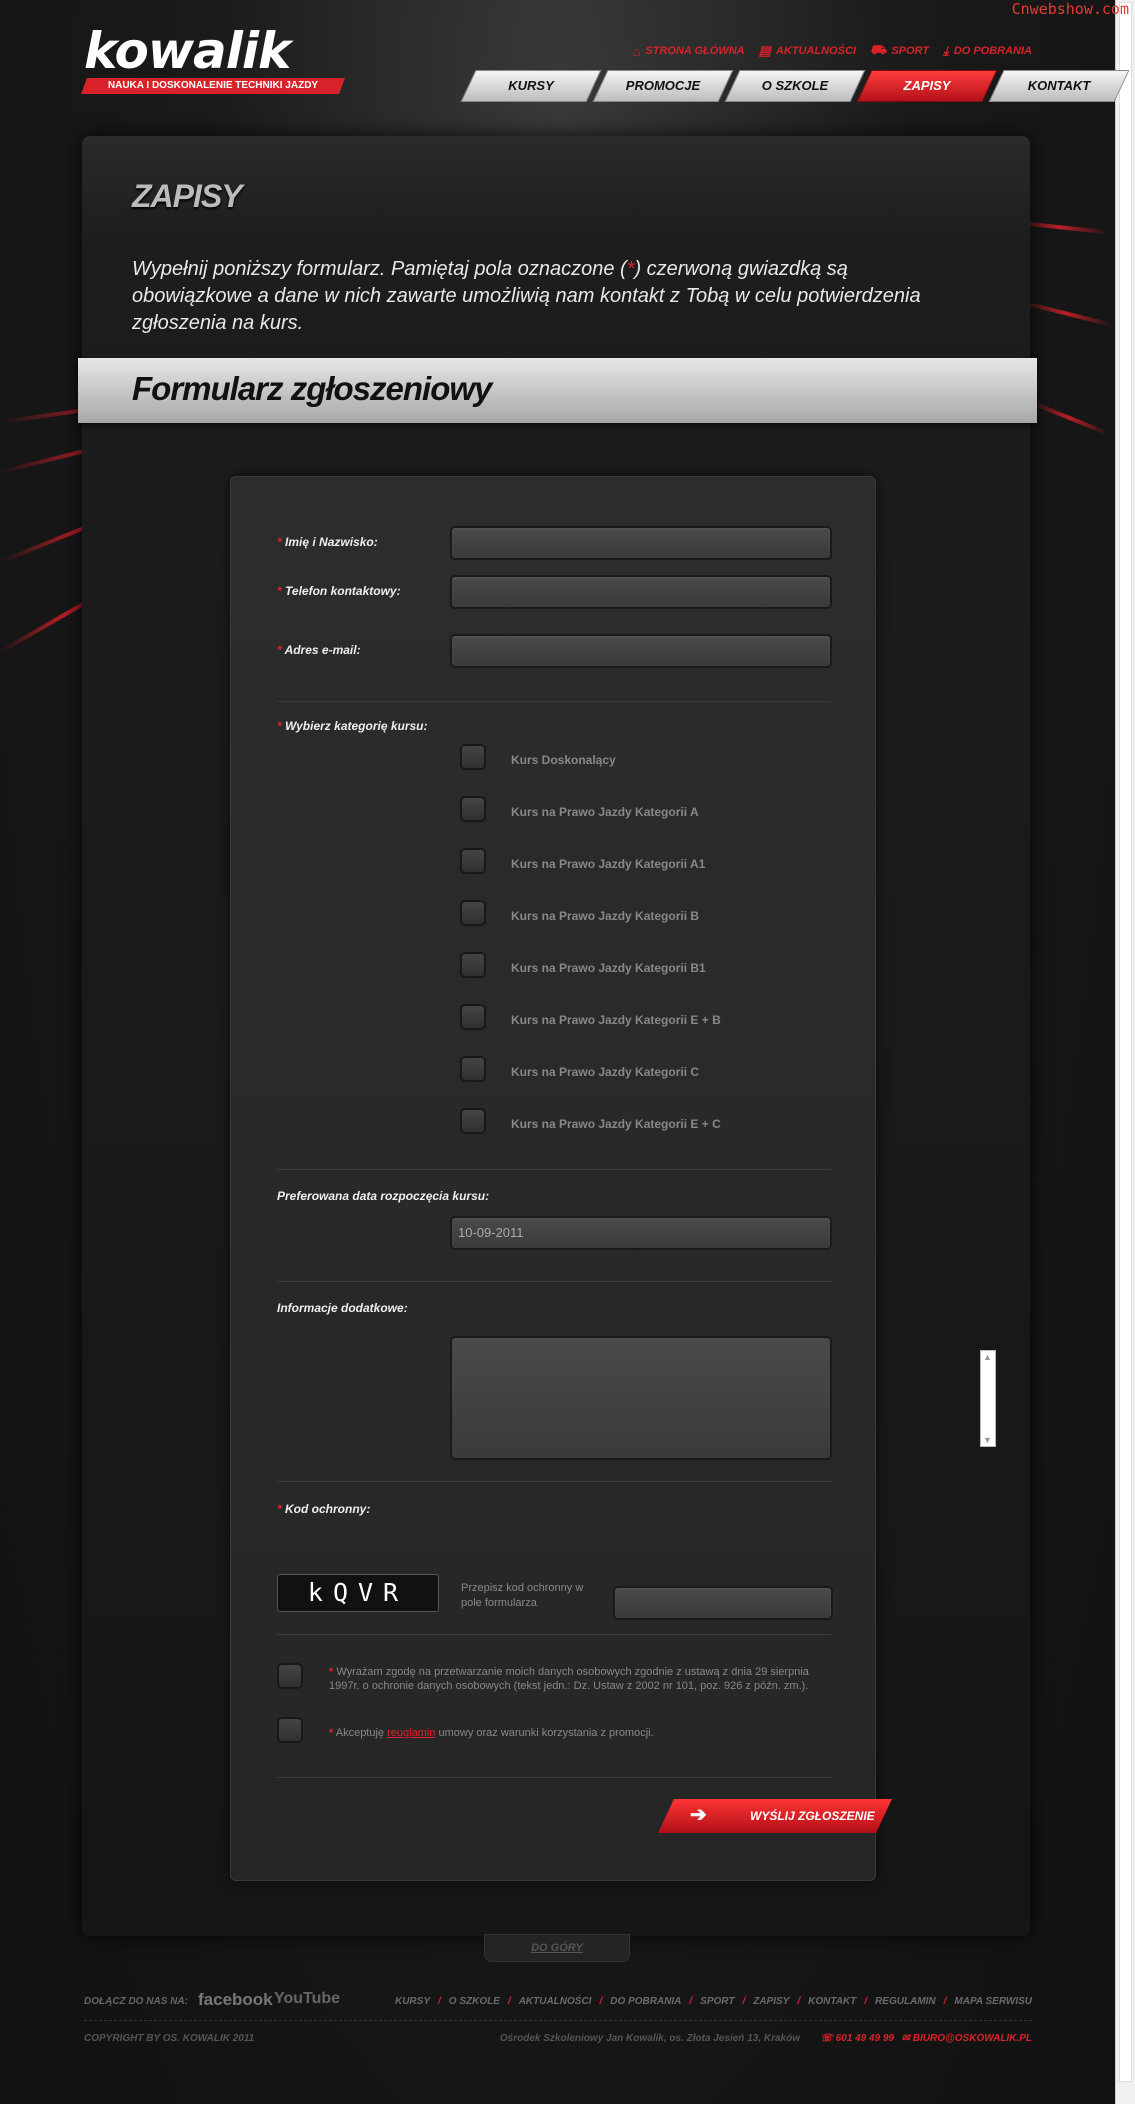  What do you see at coordinates (473, 965) in the screenshot?
I see `category-checkbox-b1` at bounding box center [473, 965].